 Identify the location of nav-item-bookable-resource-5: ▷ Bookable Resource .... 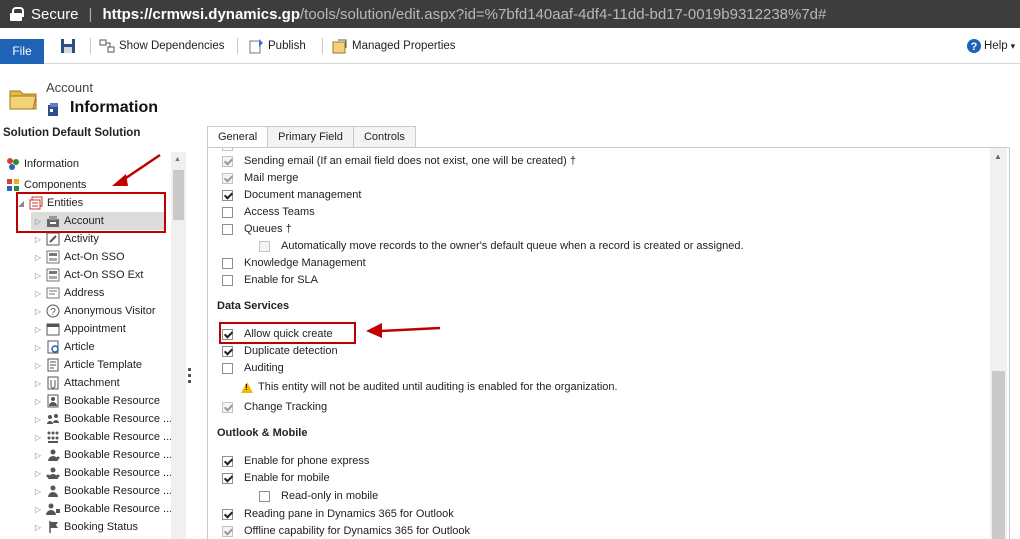
(102, 473).